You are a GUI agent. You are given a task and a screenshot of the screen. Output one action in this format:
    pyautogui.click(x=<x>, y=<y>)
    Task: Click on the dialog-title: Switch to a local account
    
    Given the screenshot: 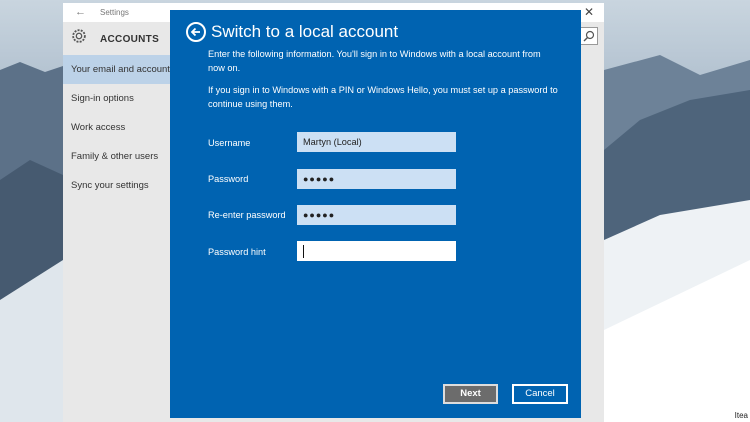 What is the action you would take?
    pyautogui.click(x=305, y=31)
    